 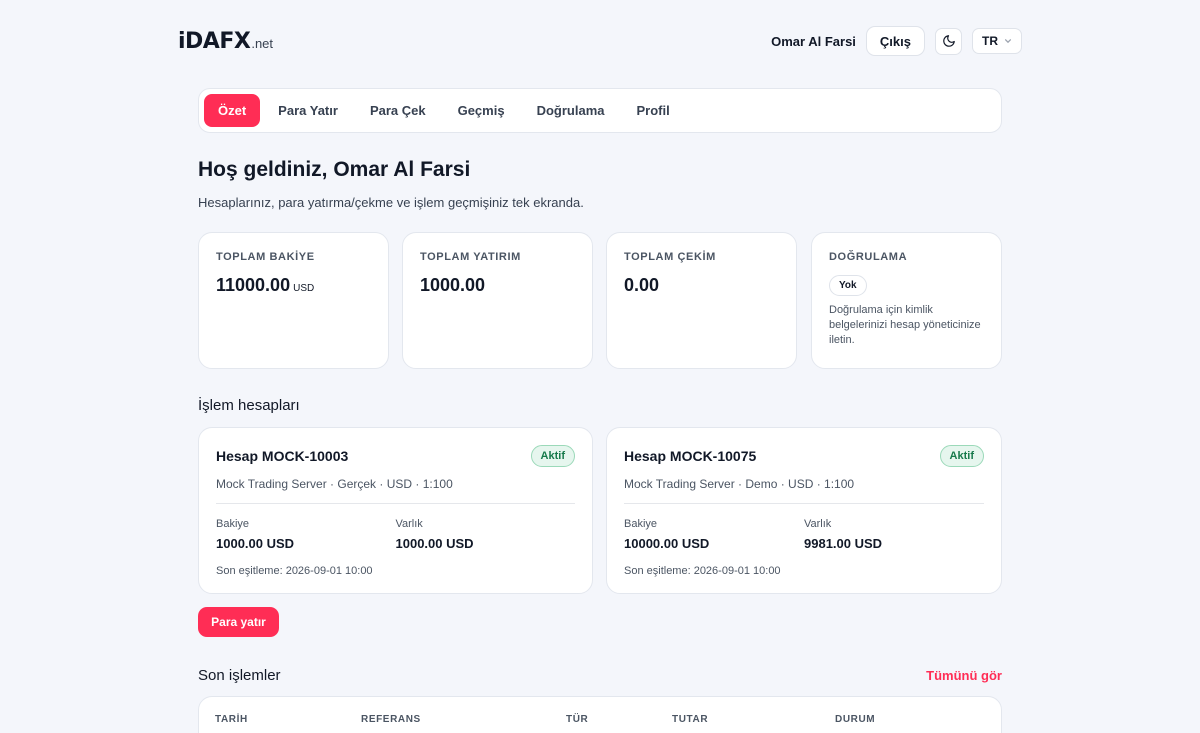 What do you see at coordinates (600, 714) in the screenshot?
I see `transactions-table: TARİH REFERANS TÜR TUTAR DURUM` at bounding box center [600, 714].